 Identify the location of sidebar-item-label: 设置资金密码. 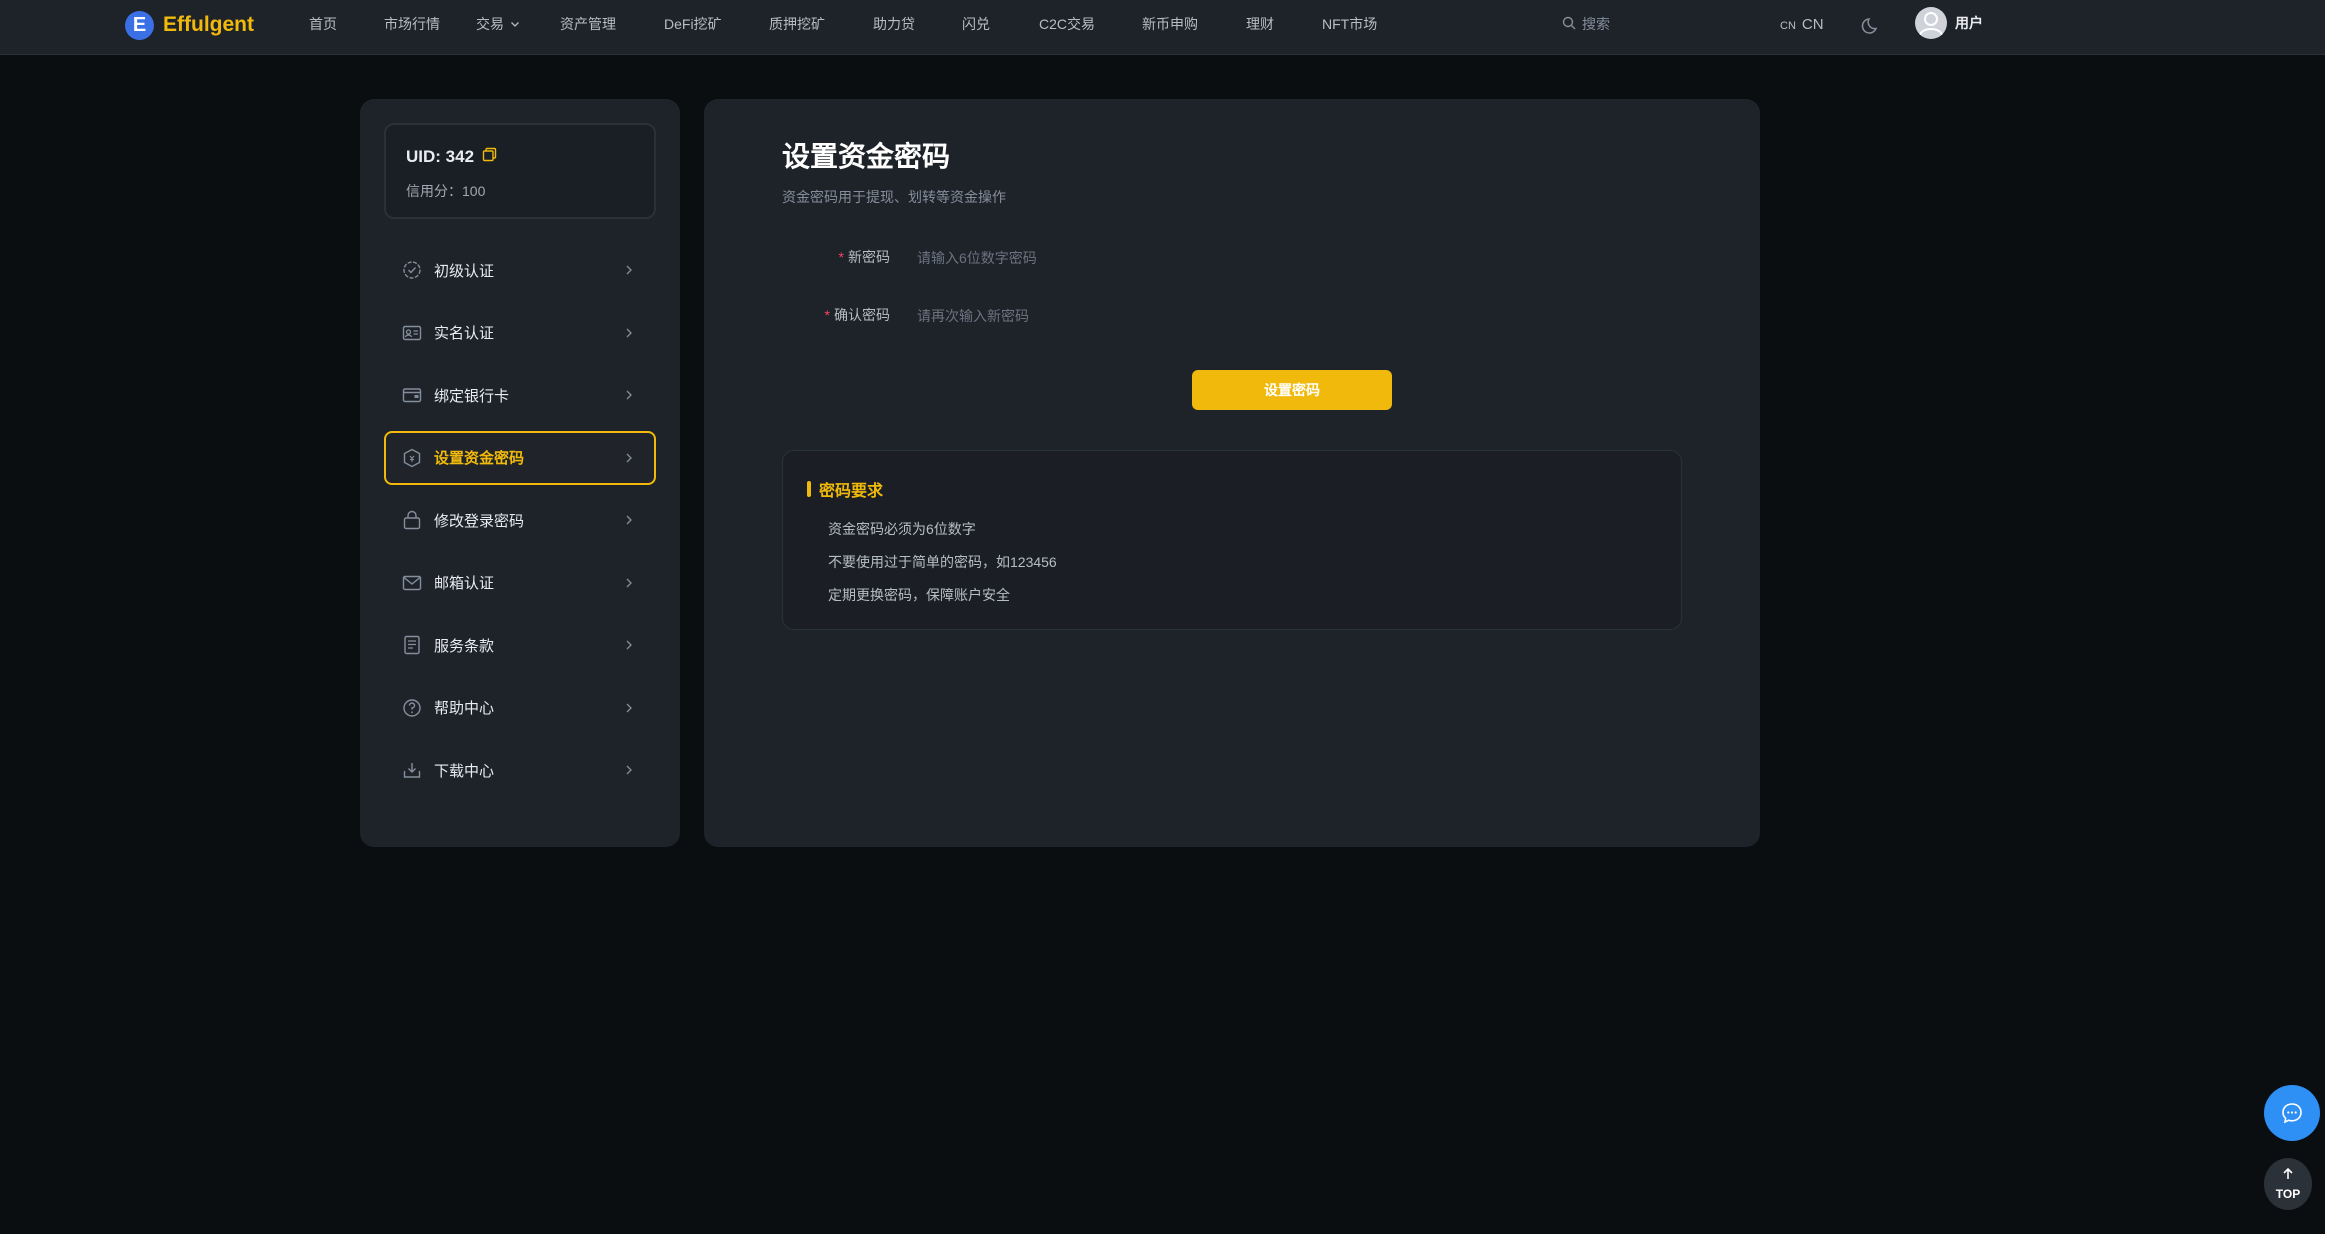
(479, 458).